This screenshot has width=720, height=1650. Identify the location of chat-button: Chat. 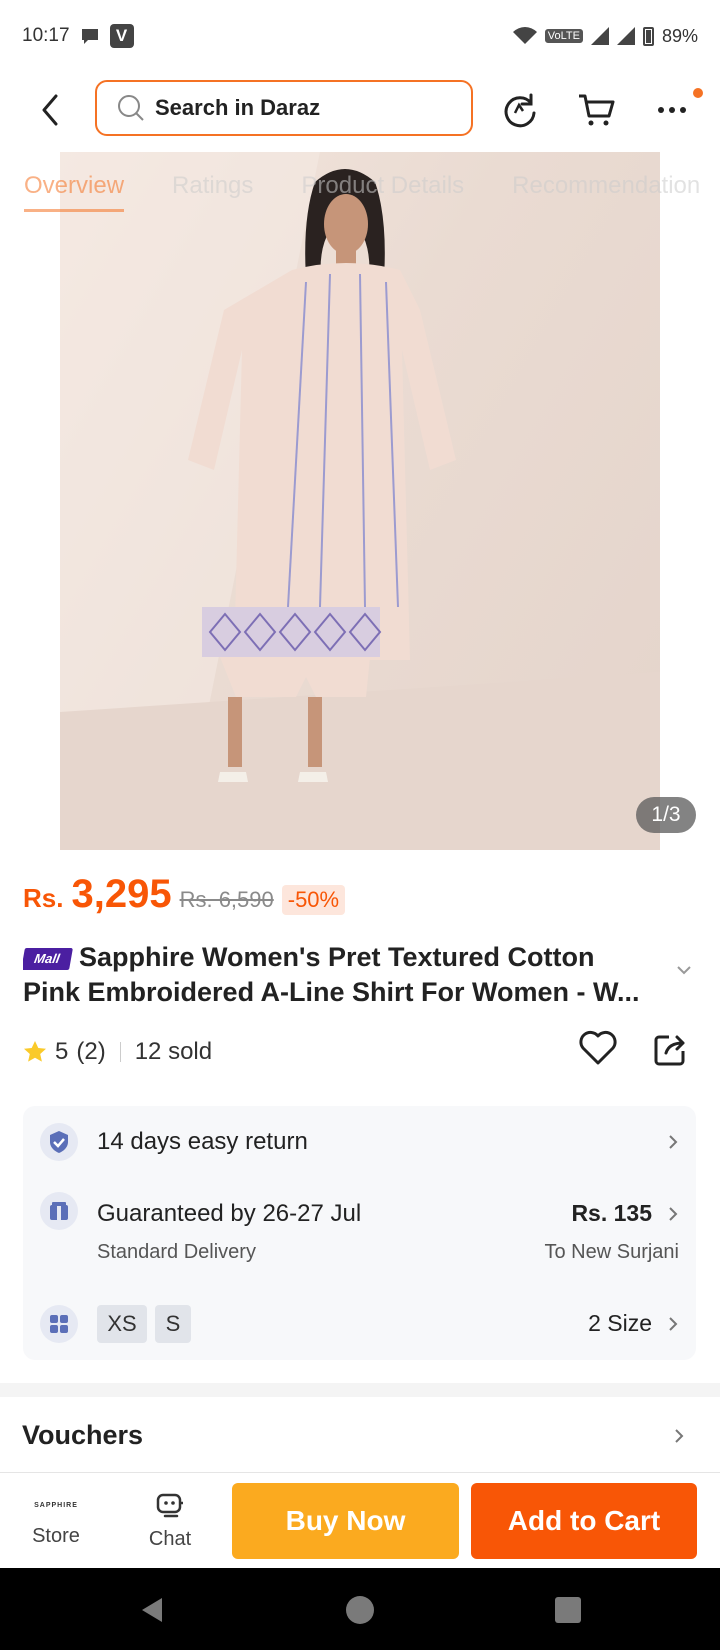
(170, 1521).